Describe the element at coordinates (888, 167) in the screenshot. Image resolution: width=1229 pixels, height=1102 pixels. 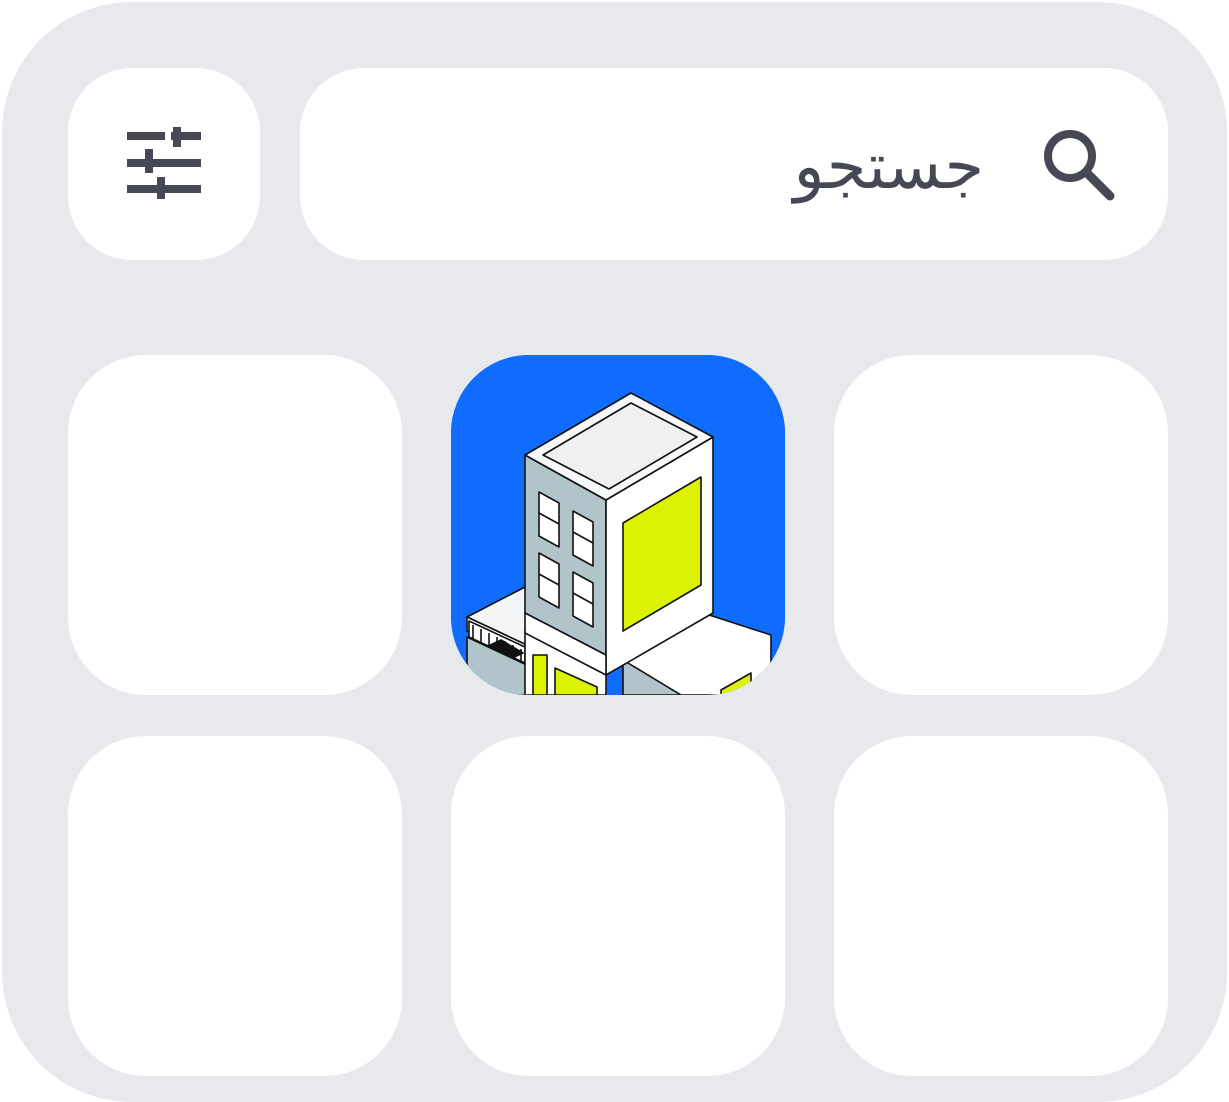
I see `search-placeholder: جستجو` at that location.